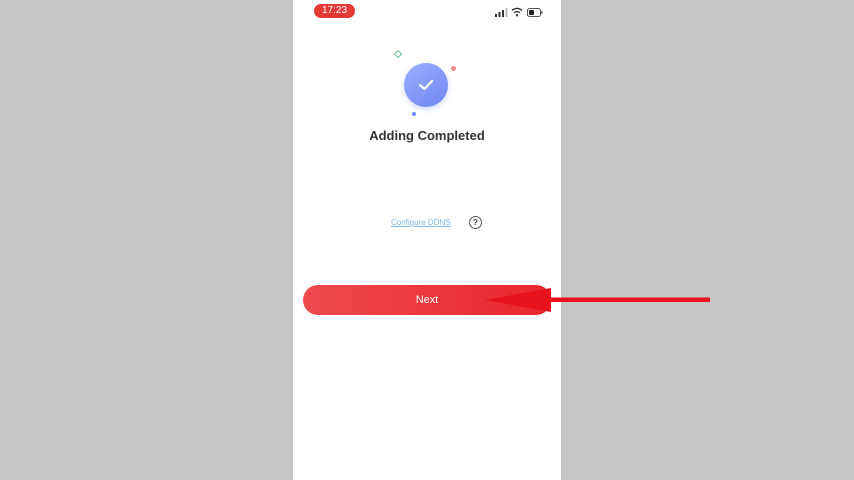 This screenshot has width=854, height=480. What do you see at coordinates (597, 300) in the screenshot?
I see `pointer-arrow-icon` at bounding box center [597, 300].